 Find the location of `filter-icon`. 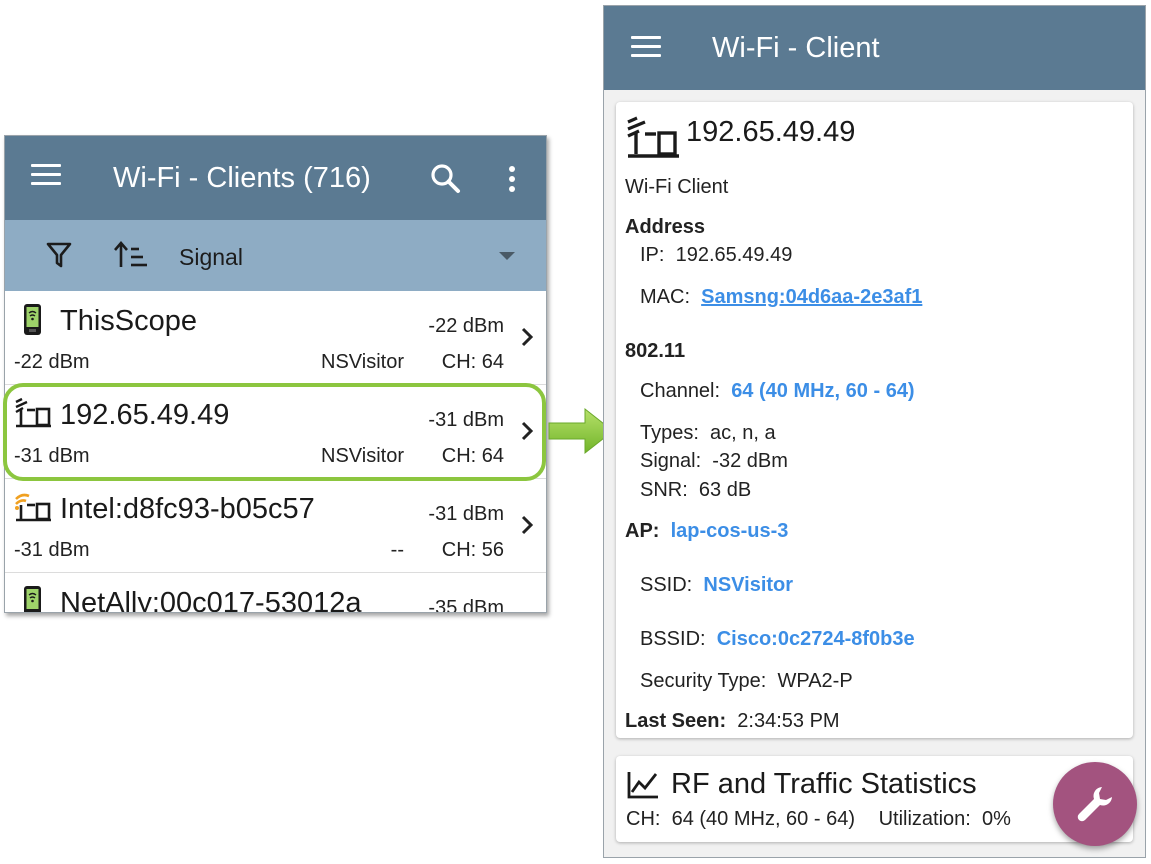

filter-icon is located at coordinates (59, 255).